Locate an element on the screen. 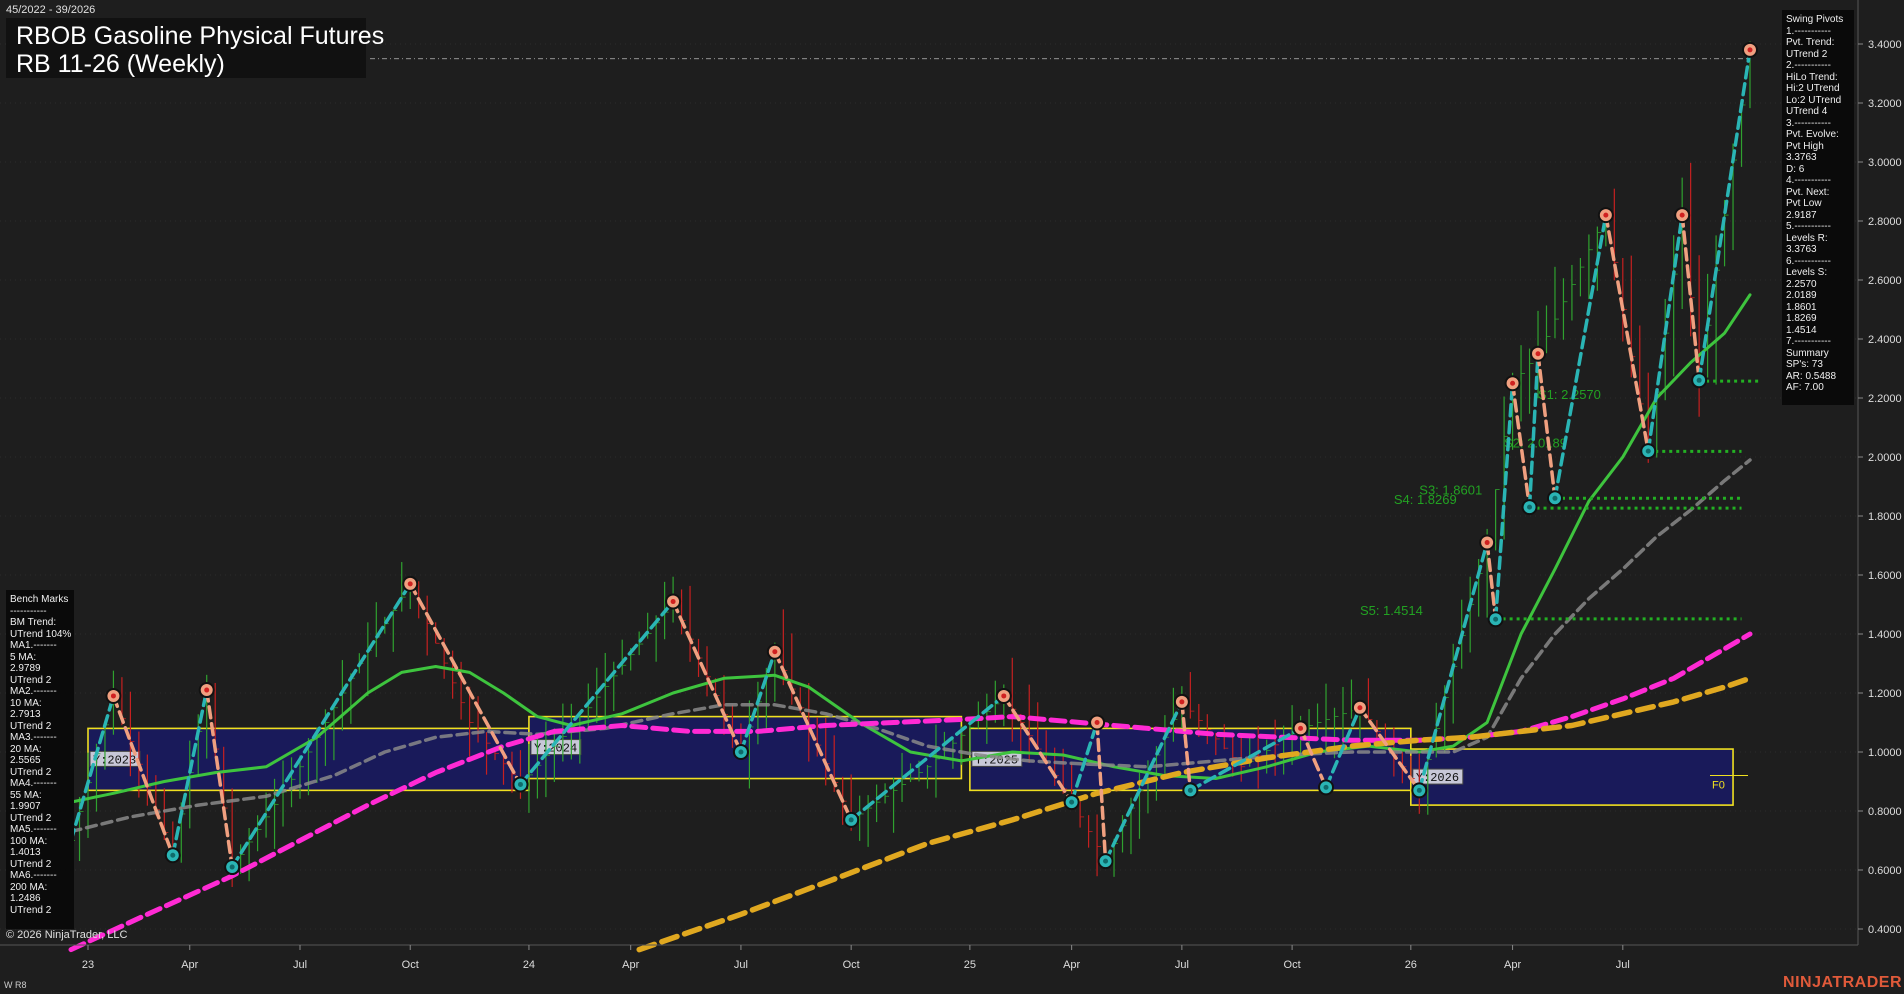 The image size is (1904, 994). price-tick-label: 2.0000 is located at coordinates (1885, 458).